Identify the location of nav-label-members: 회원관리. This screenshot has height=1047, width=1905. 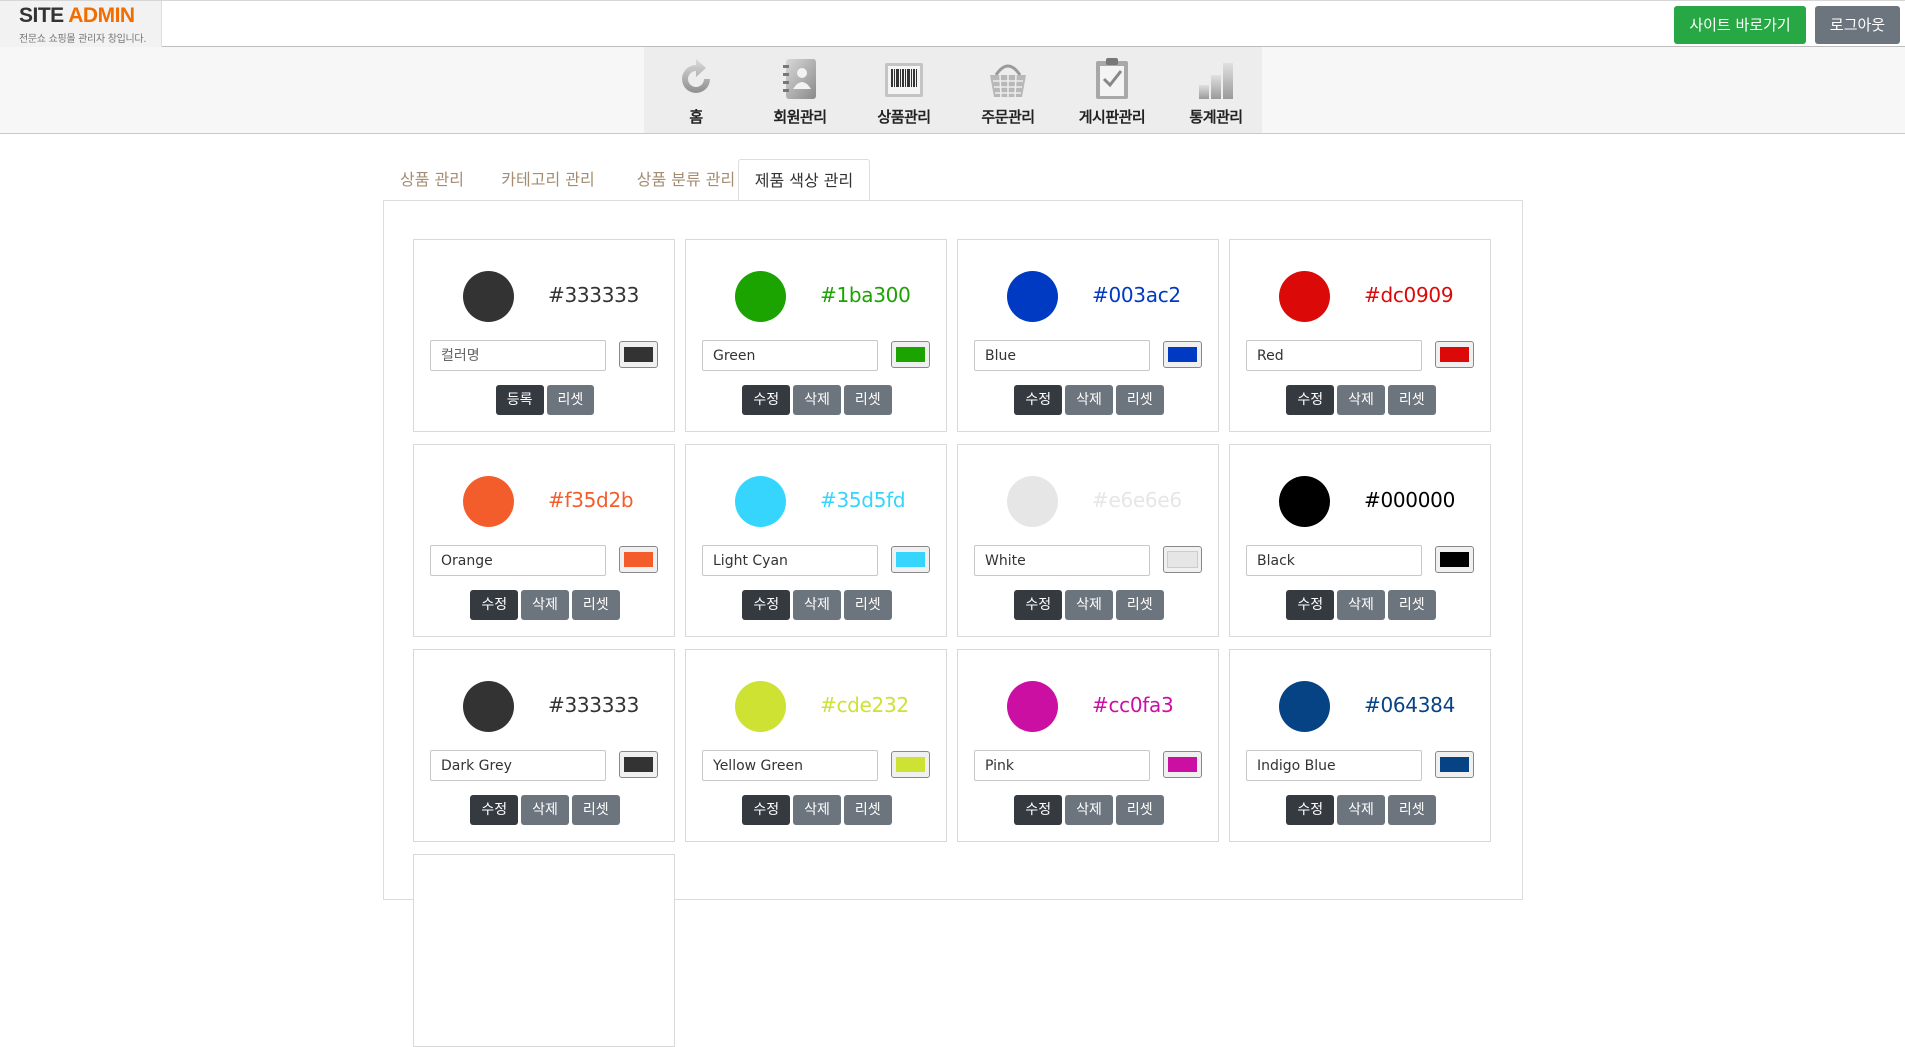
(800, 117).